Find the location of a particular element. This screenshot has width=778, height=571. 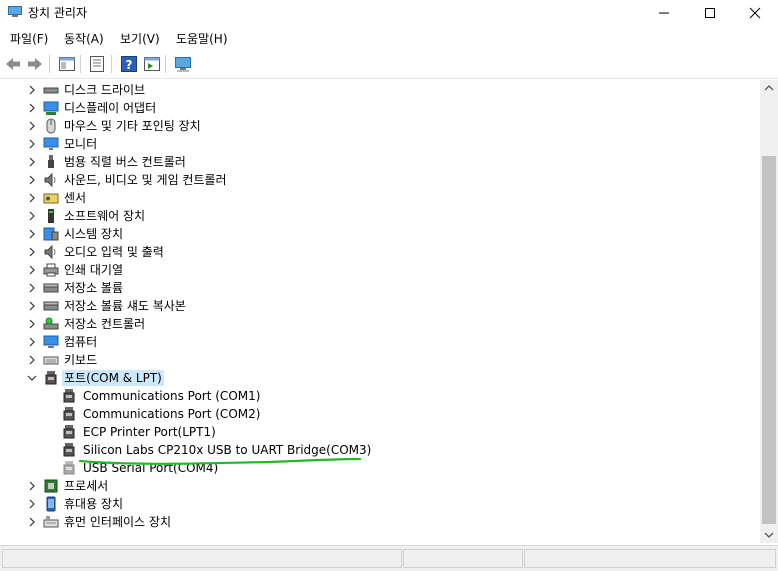

port-icon-disabled is located at coordinates (69, 468).